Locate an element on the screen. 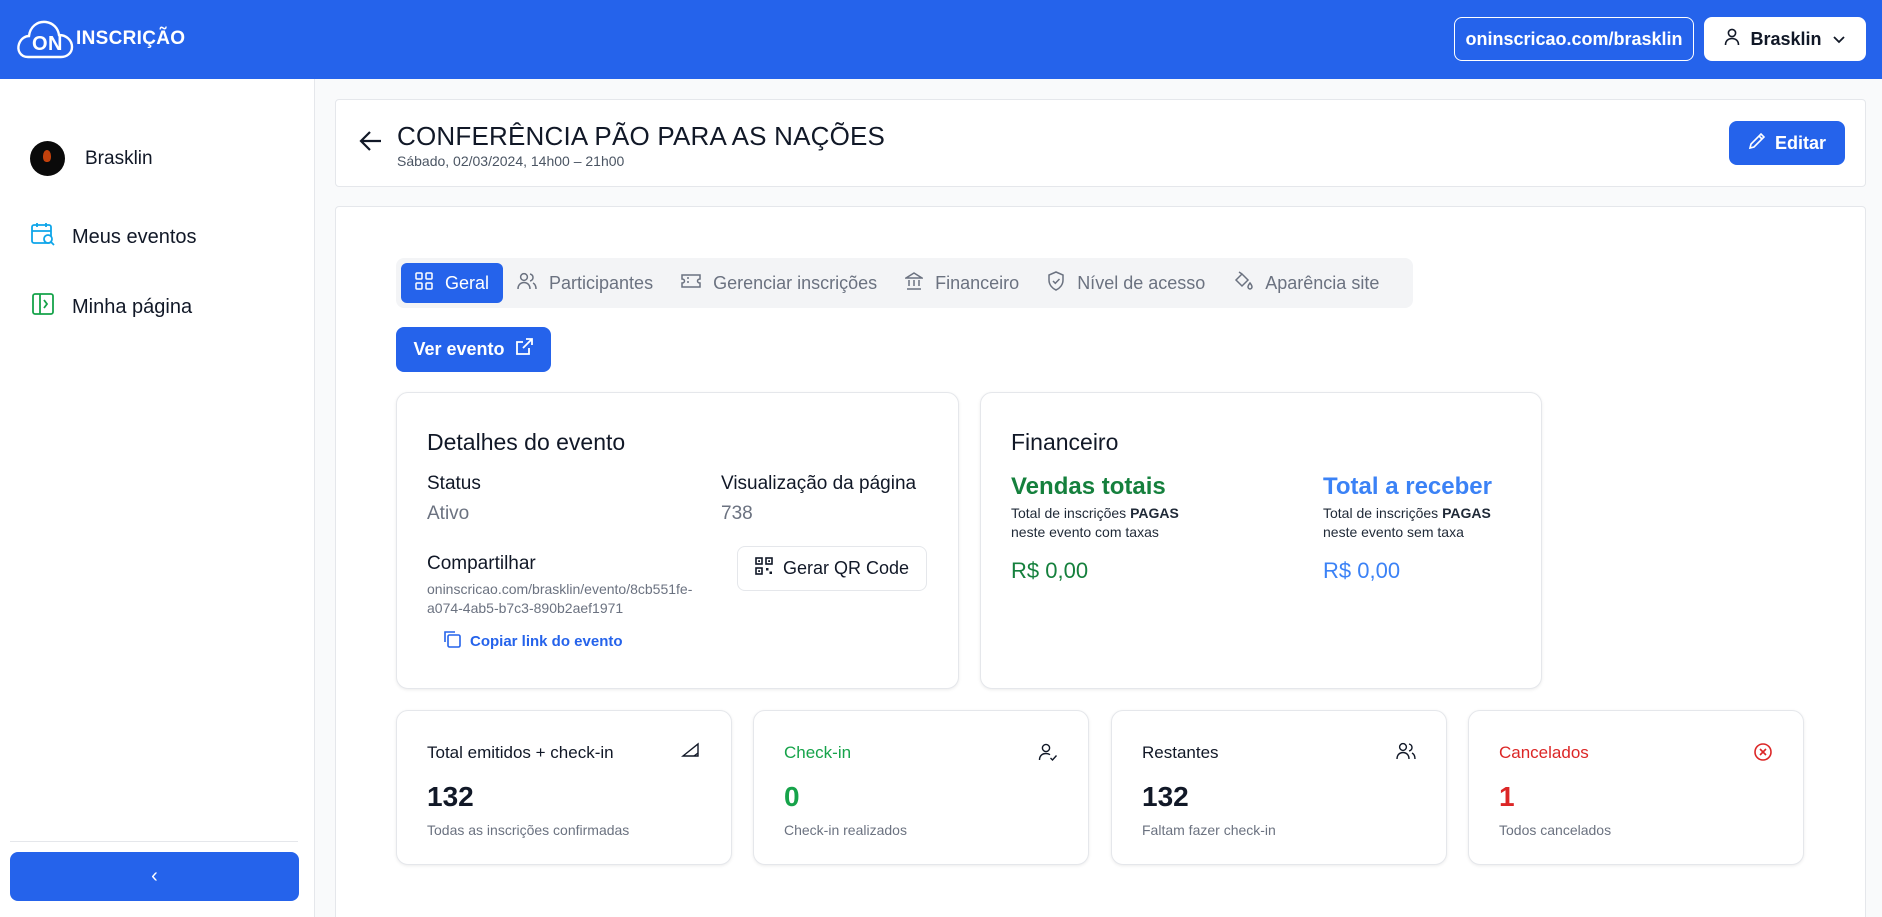  copy-link-label: Copiar link do evento is located at coordinates (546, 641).